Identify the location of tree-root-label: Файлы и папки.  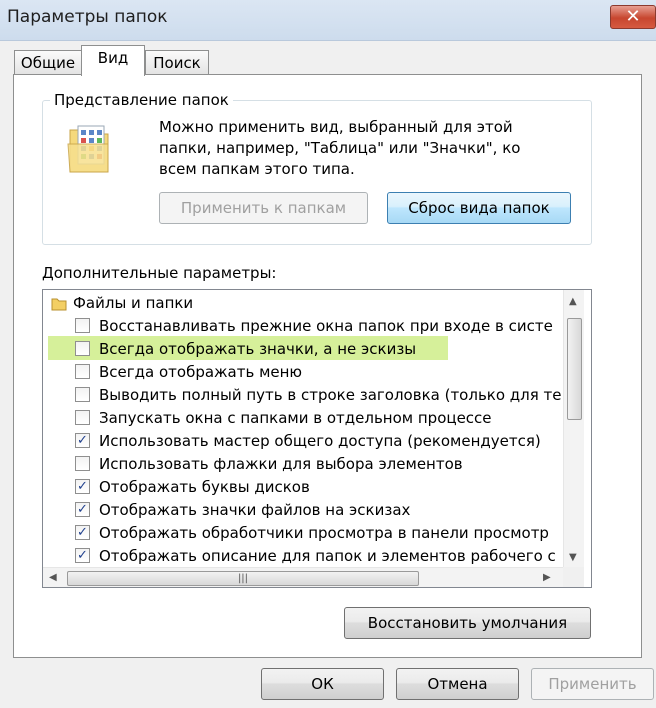
(133, 303).